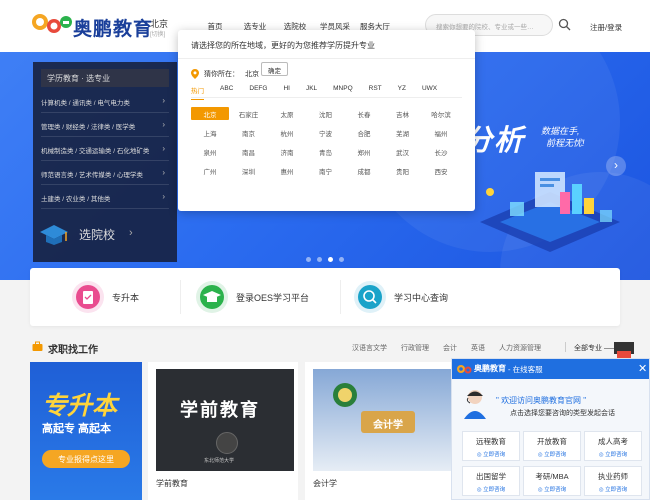 This screenshot has height=500, width=650. I want to click on city-option: 石家庄, so click(249, 113).